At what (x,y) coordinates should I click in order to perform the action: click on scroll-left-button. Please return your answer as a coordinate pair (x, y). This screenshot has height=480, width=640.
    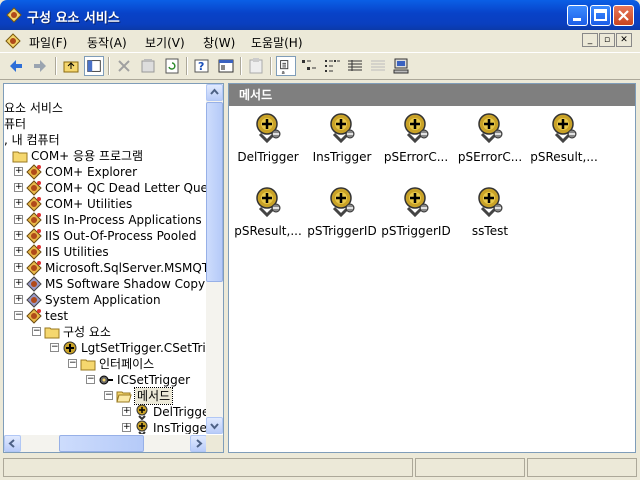
    Looking at the image, I should click on (12, 443).